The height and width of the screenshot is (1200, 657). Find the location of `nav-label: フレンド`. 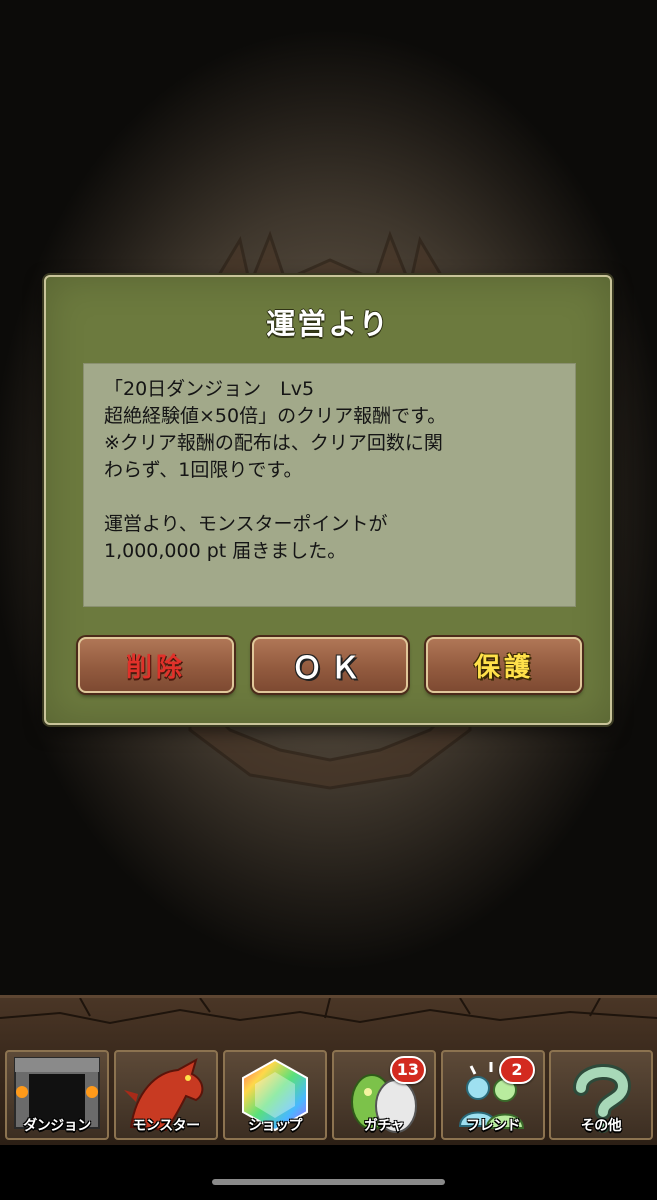

nav-label: フレンド is located at coordinates (493, 1126).